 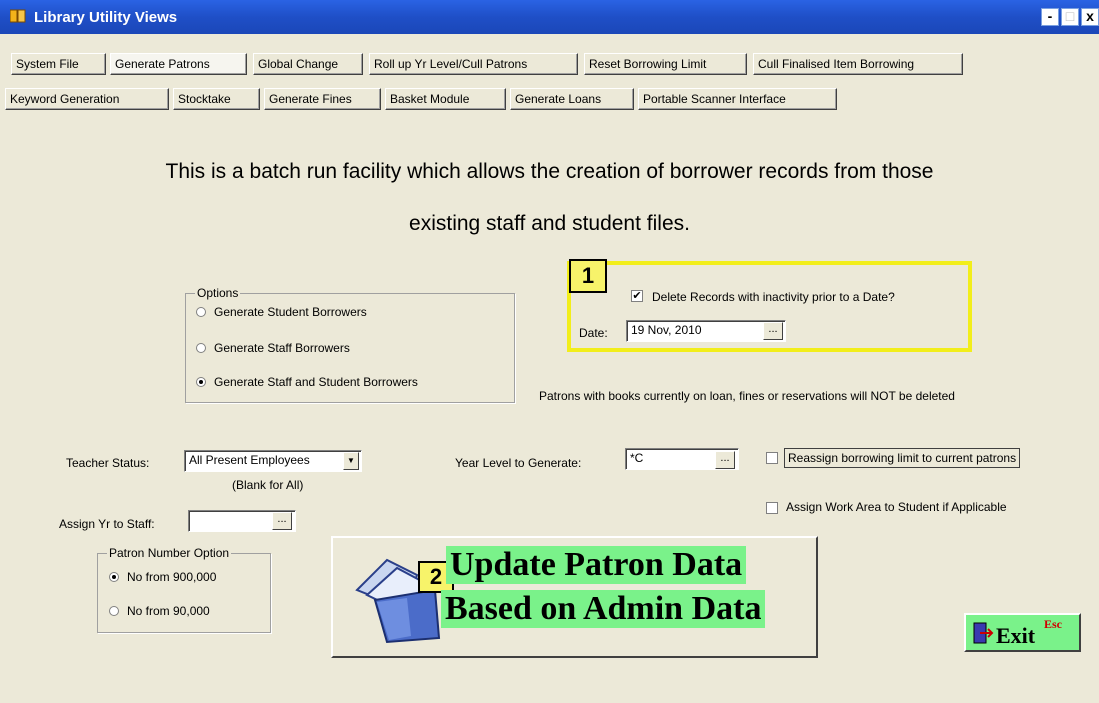 I want to click on teacher-status-select: All Present Employees, so click(x=273, y=461).